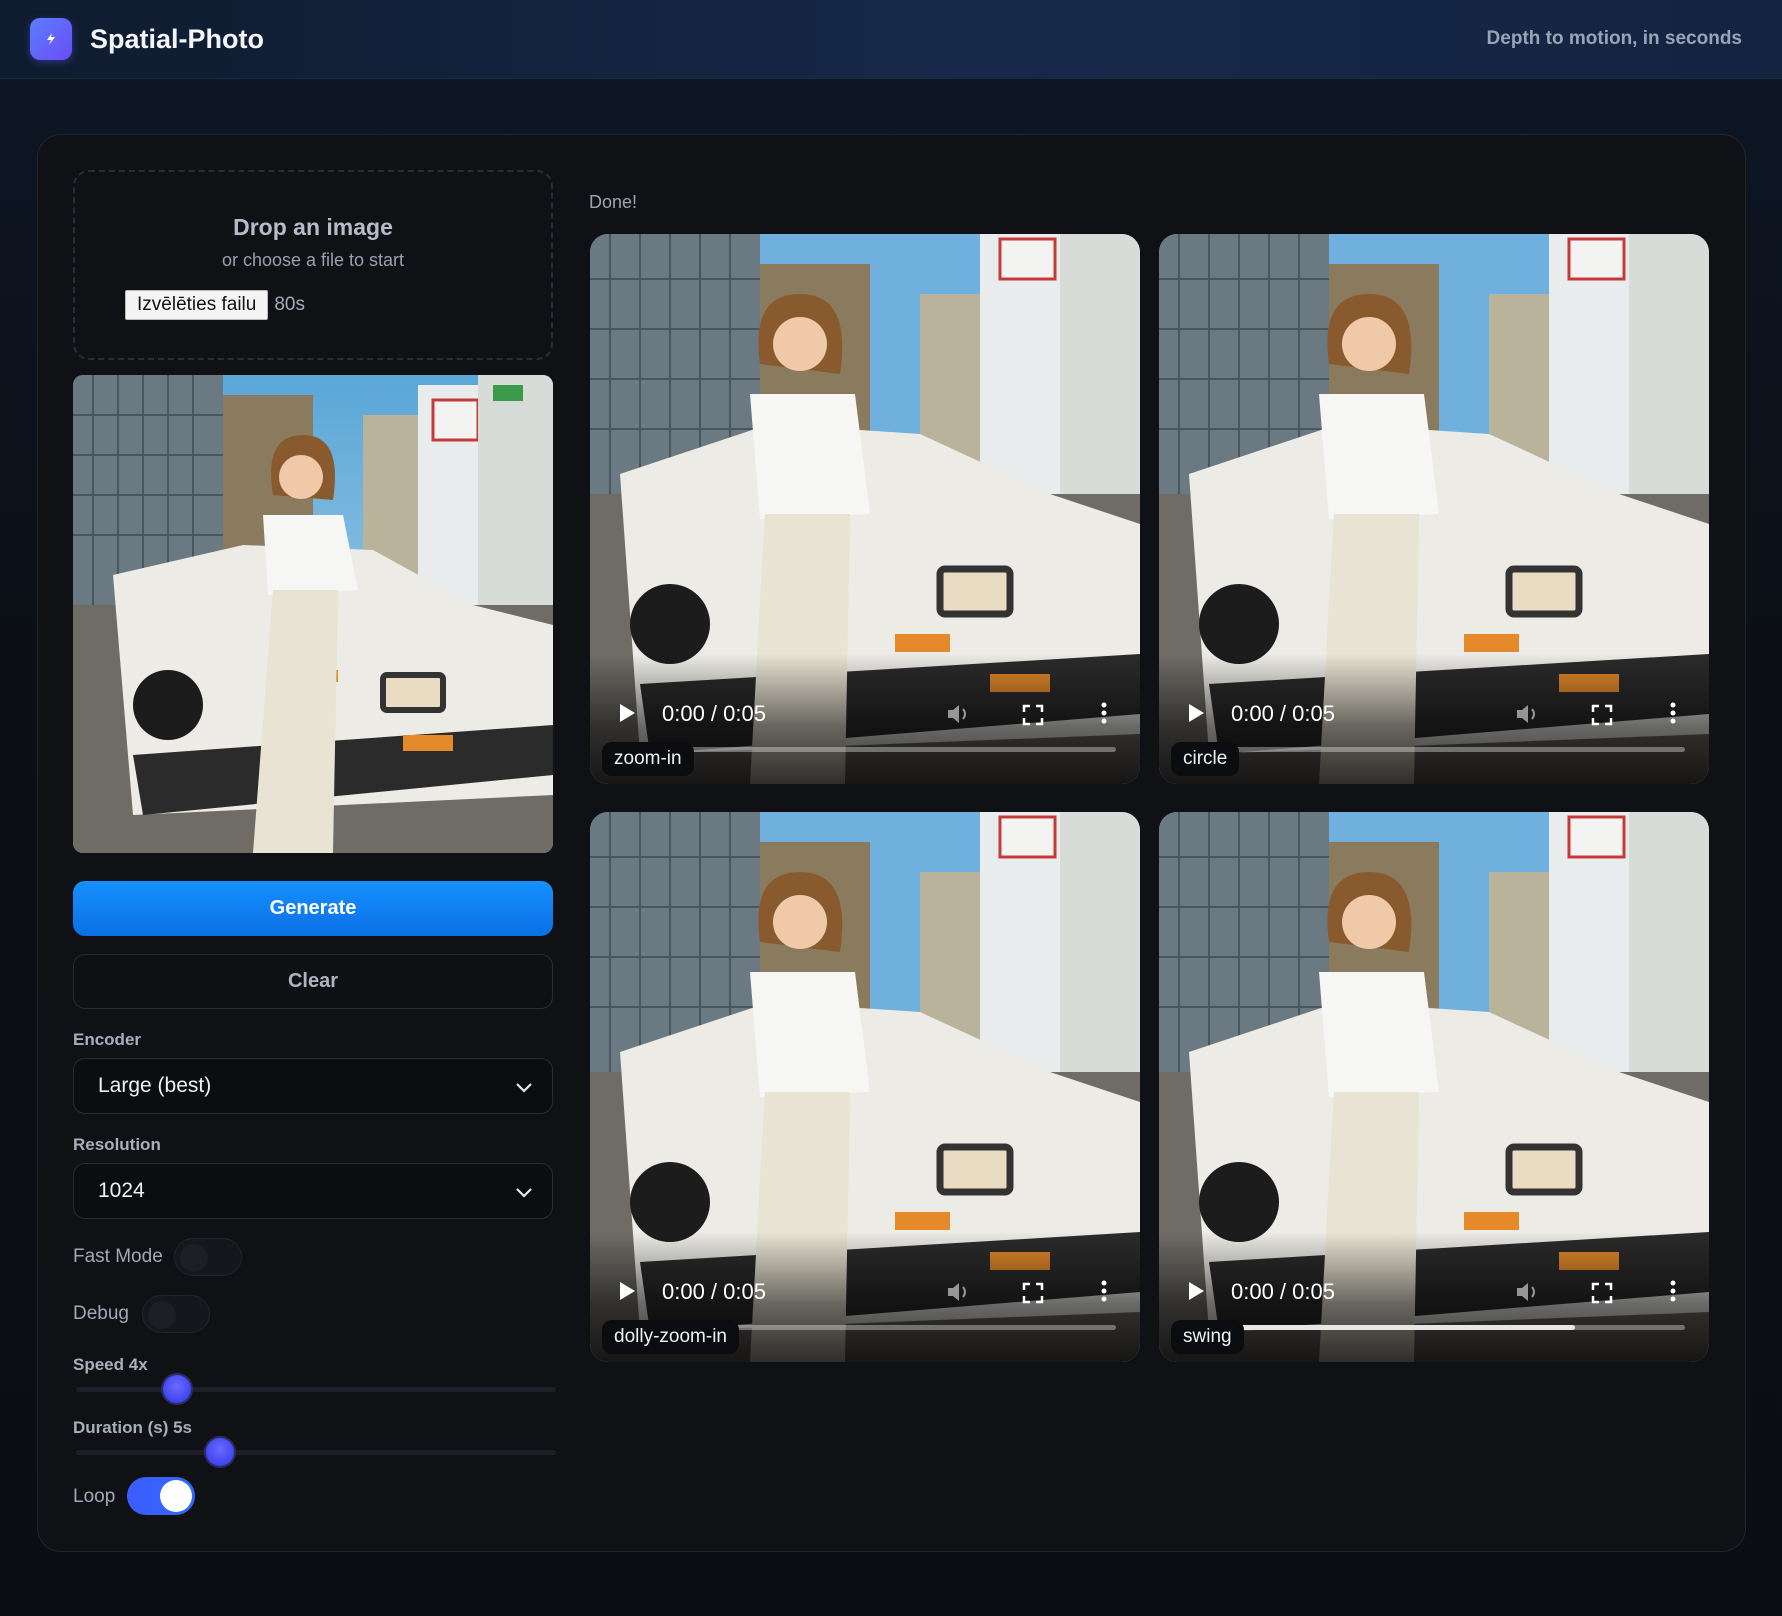 Image resolution: width=1782 pixels, height=1616 pixels. What do you see at coordinates (117, 1144) in the screenshot?
I see `resolution-label: Resolution` at bounding box center [117, 1144].